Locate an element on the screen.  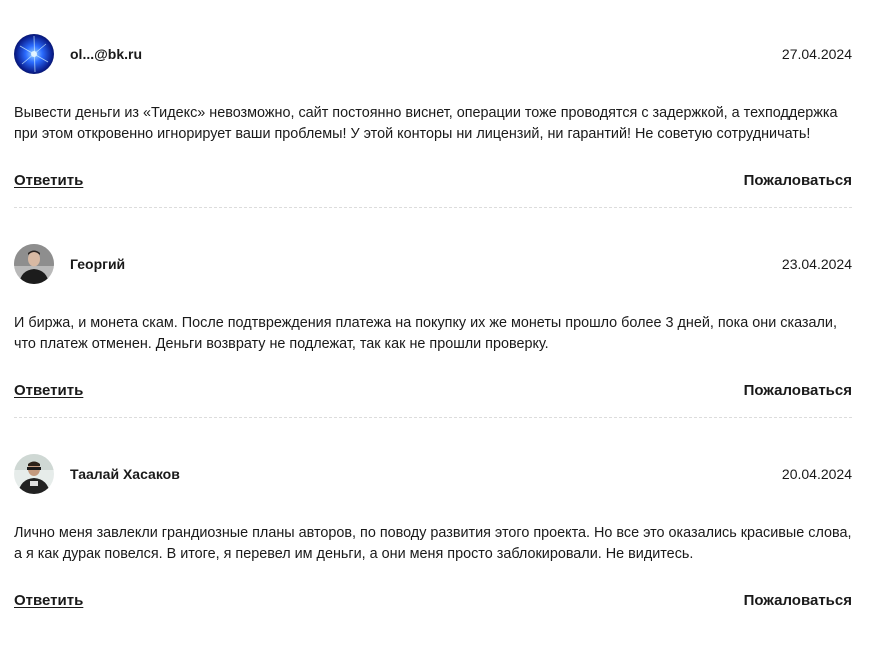
review-date: 20.04.2024 is located at coordinates (816, 474).